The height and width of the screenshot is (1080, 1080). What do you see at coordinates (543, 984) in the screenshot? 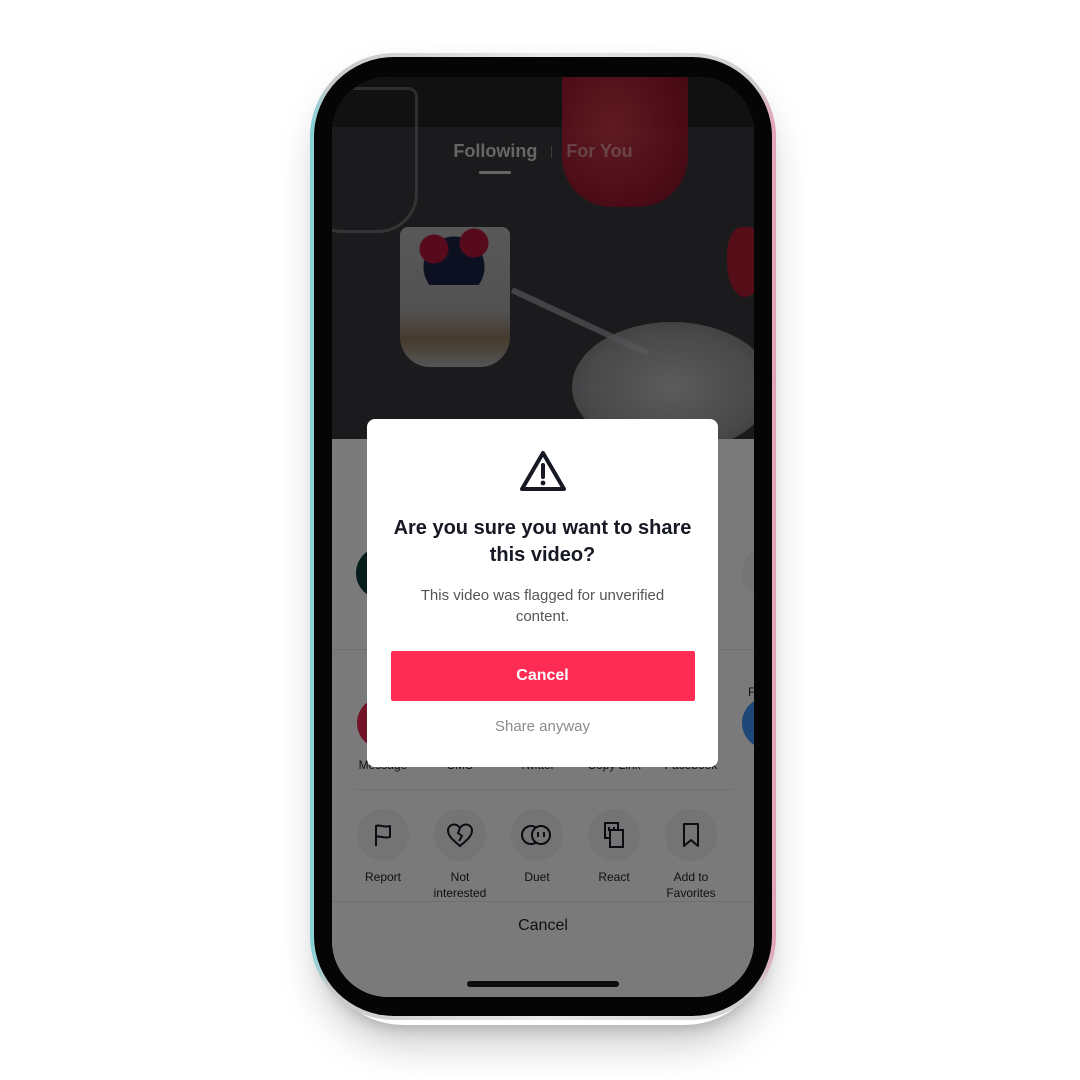
I see `home-indicator` at bounding box center [543, 984].